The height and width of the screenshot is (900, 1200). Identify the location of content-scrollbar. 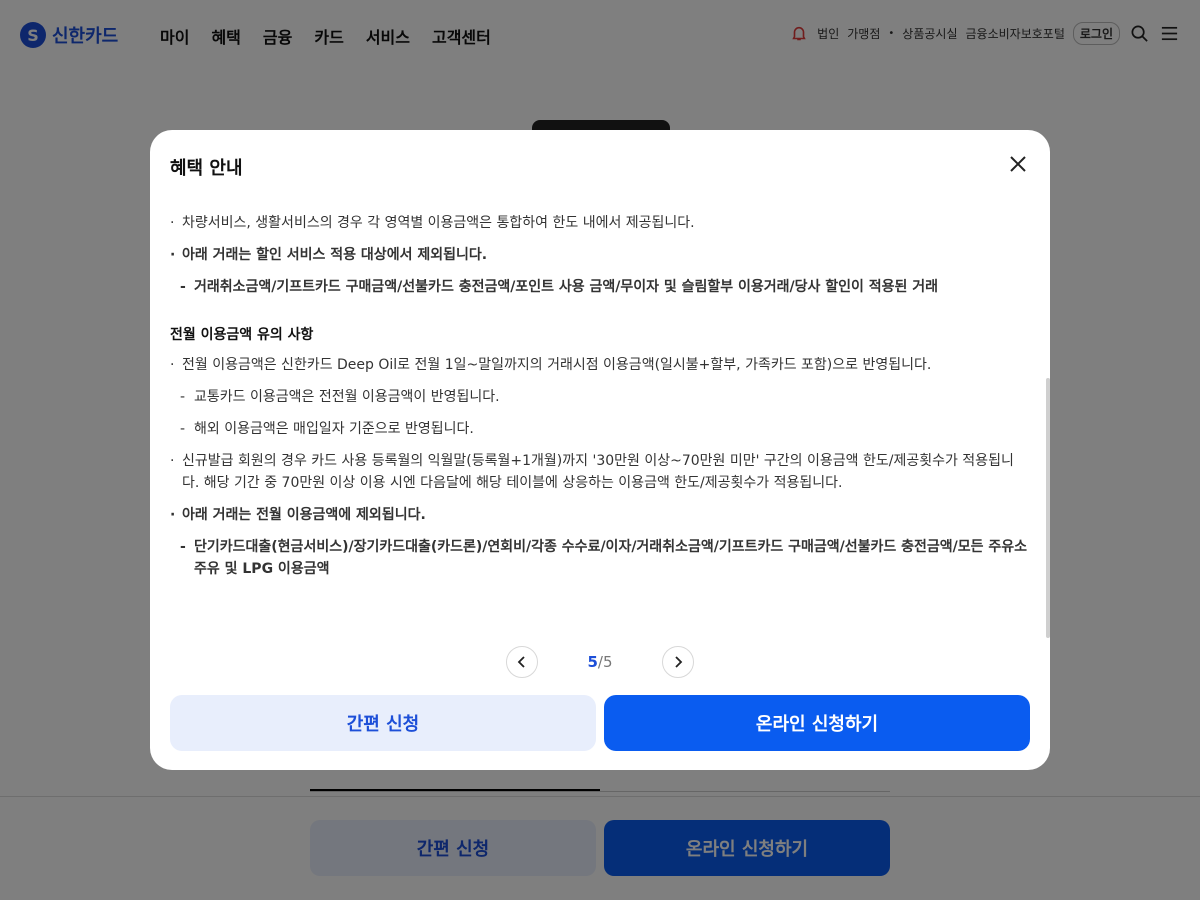
(1048, 508).